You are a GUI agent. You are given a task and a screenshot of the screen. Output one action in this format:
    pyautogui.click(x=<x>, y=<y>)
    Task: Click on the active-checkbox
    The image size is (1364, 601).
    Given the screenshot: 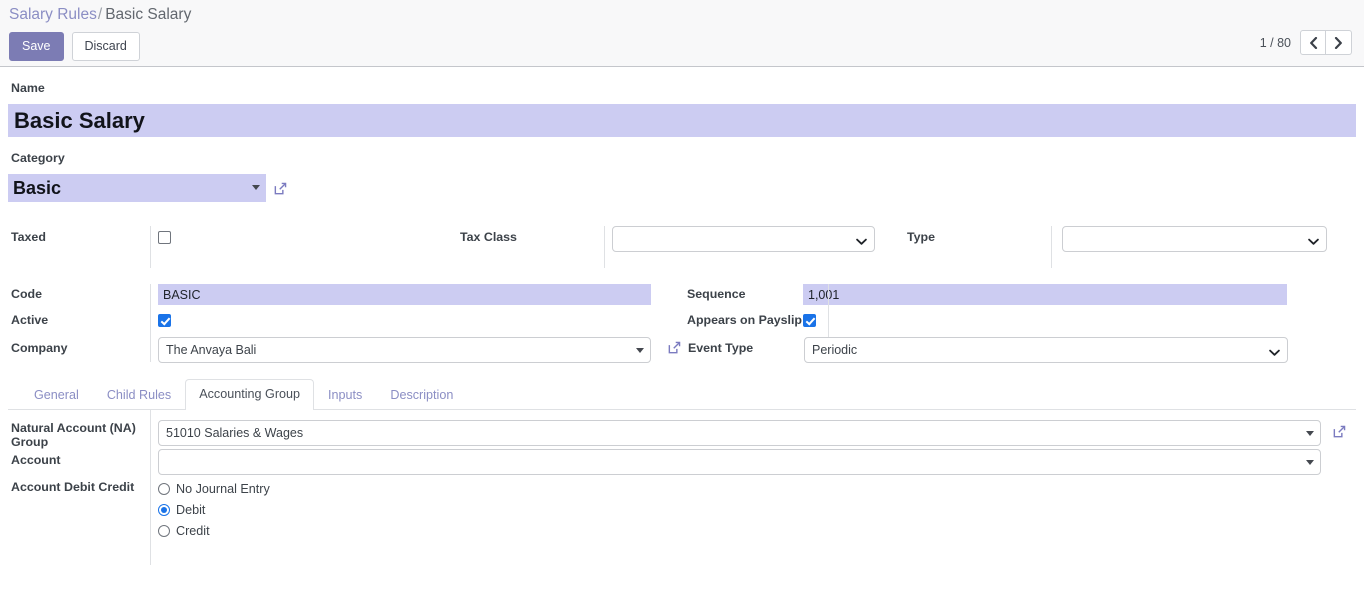 What is the action you would take?
    pyautogui.click(x=164, y=320)
    